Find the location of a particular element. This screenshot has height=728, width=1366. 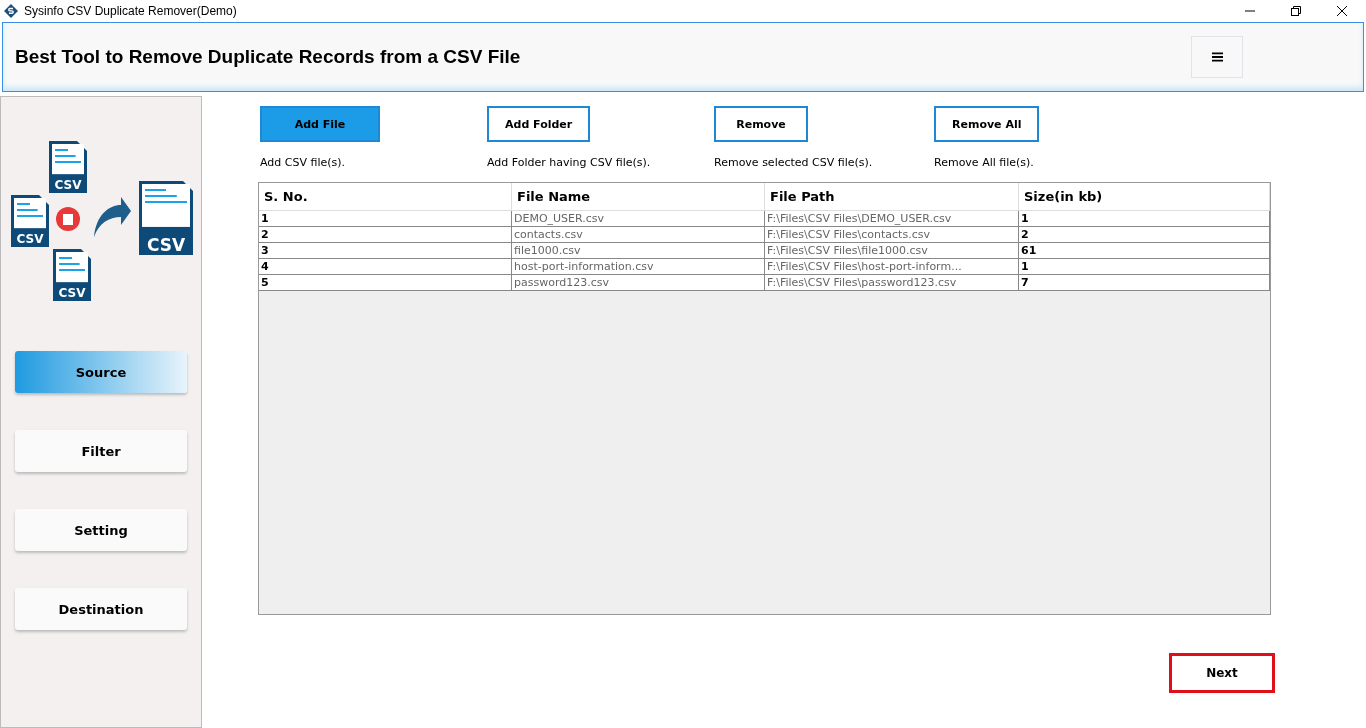

table-cell: F:\Files\CSV Files\password123.csv is located at coordinates (892, 282).